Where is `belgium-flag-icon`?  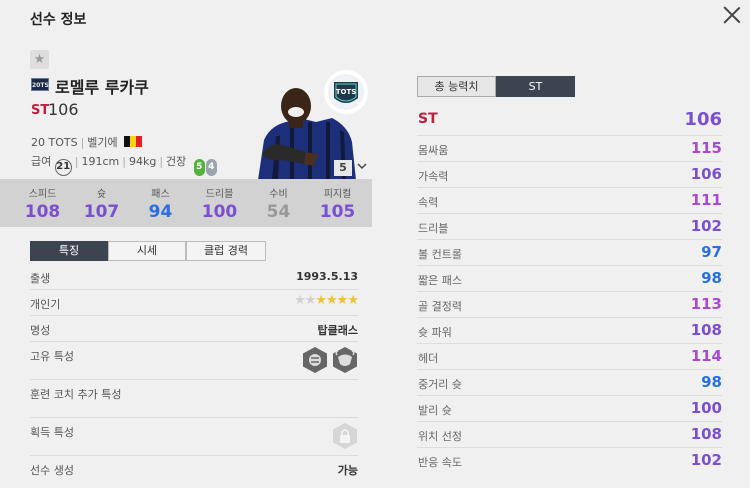
belgium-flag-icon is located at coordinates (133, 141).